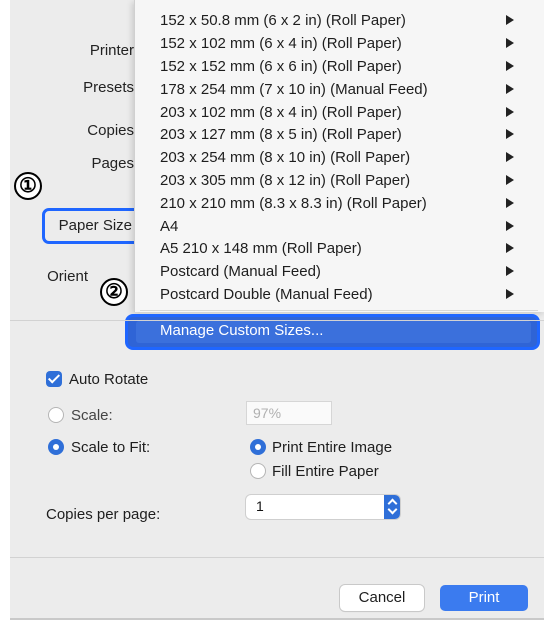 The image size is (544, 626). Describe the element at coordinates (293, 206) in the screenshot. I see `menu-item-paper-9: 210 x 210 mm (8.3 x 8.3 in) (Roll Paper)` at that location.